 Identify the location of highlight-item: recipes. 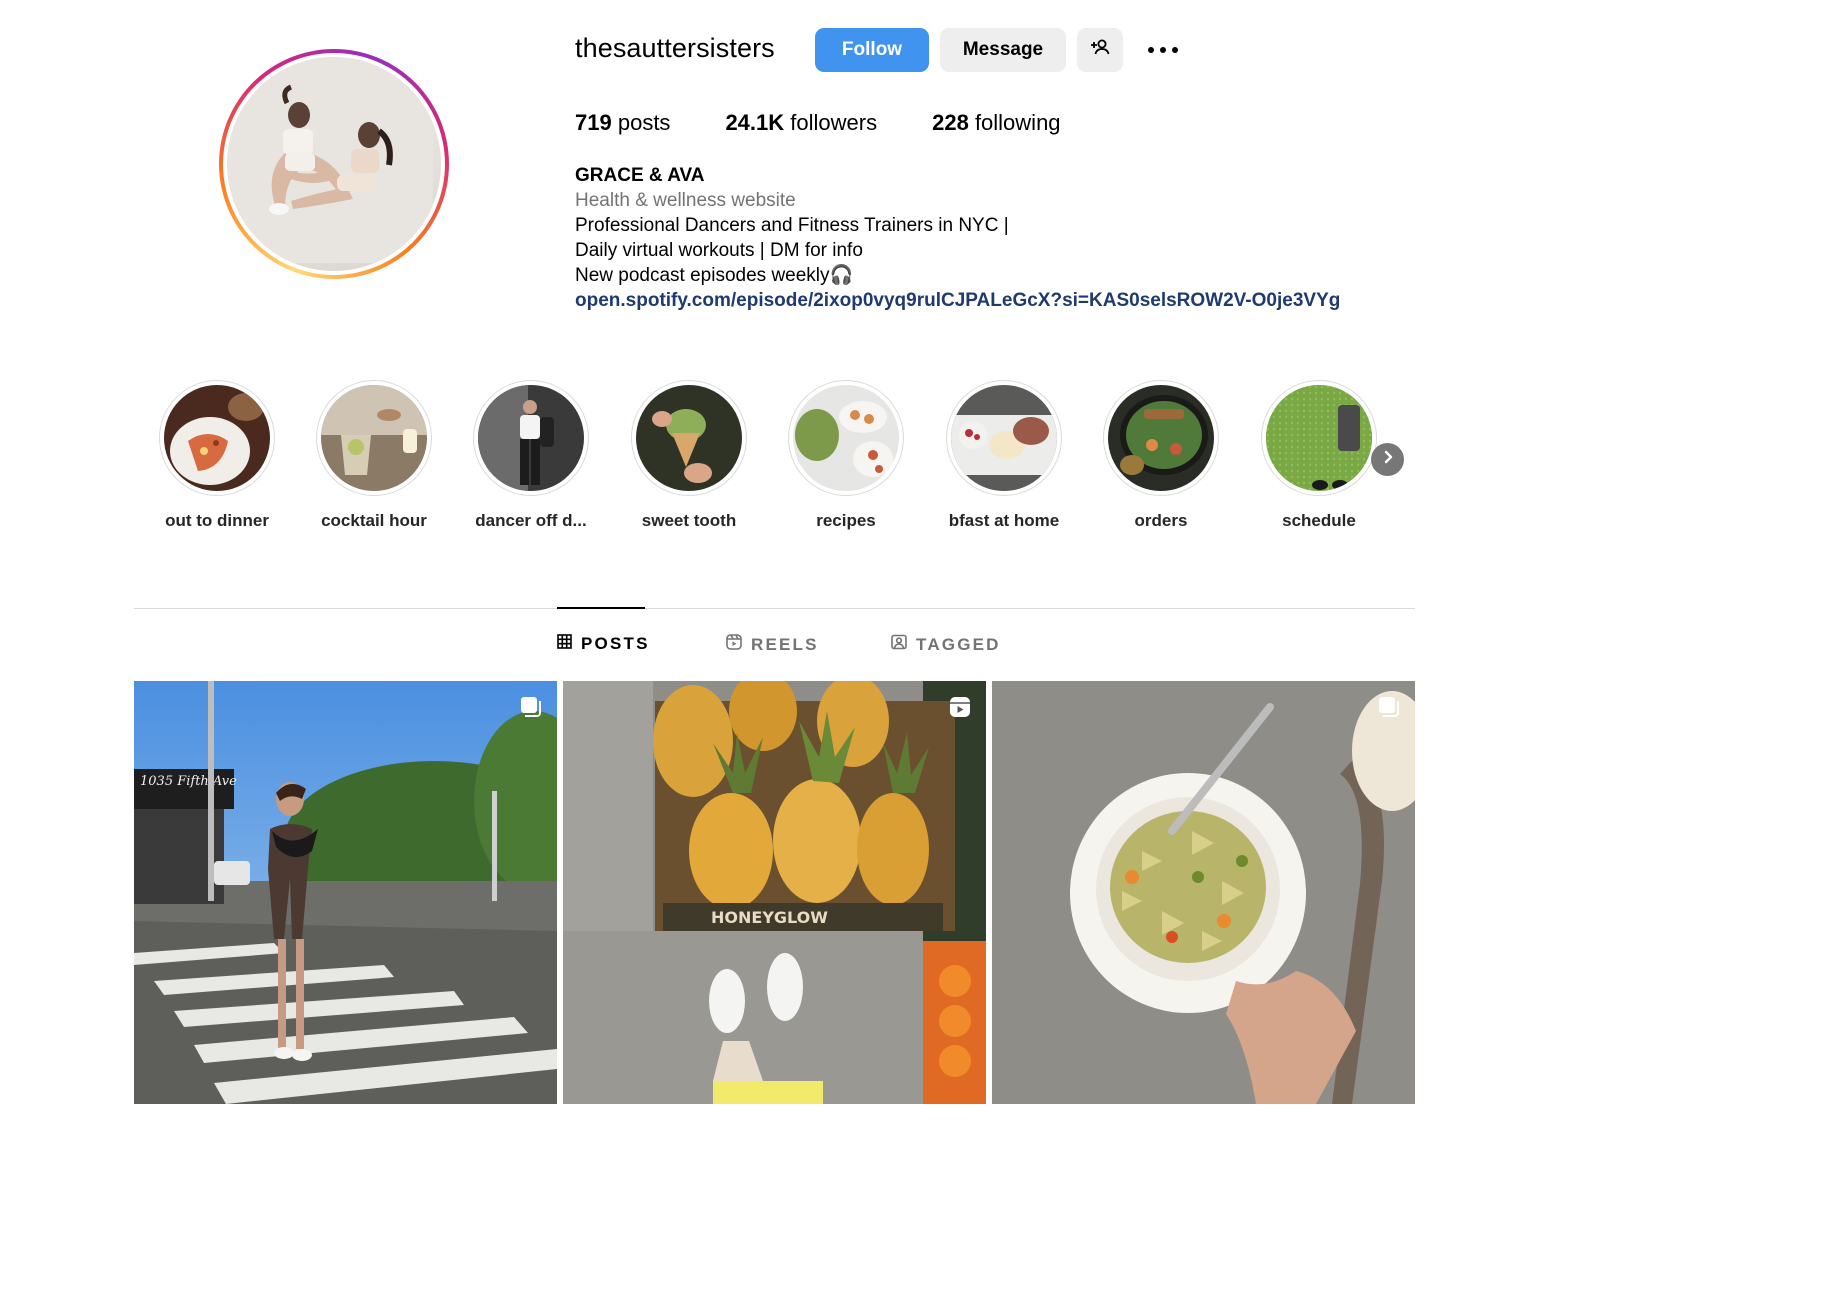
(846, 455).